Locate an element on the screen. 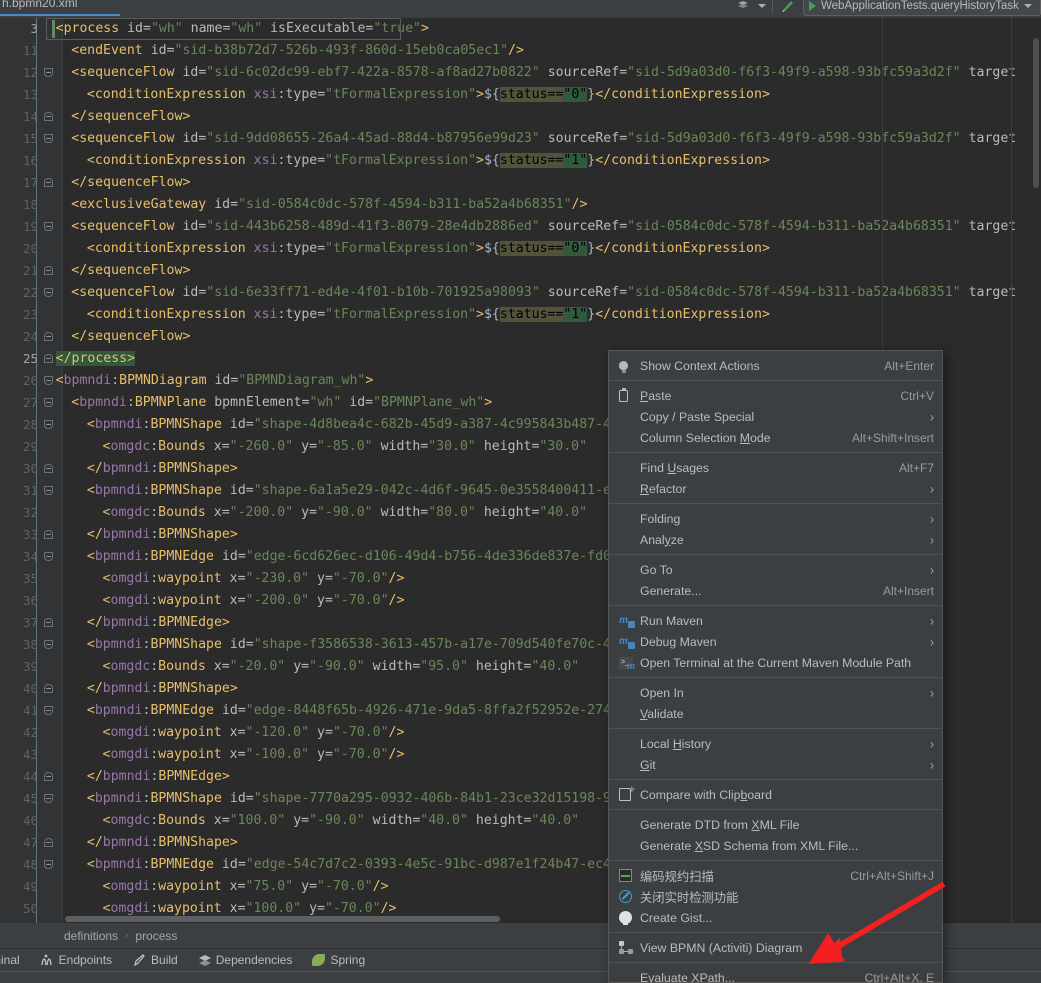  menu-item-view-bpmn-activiti-diagram: View BPMN (Activiti) Diagram is located at coordinates (775, 947).